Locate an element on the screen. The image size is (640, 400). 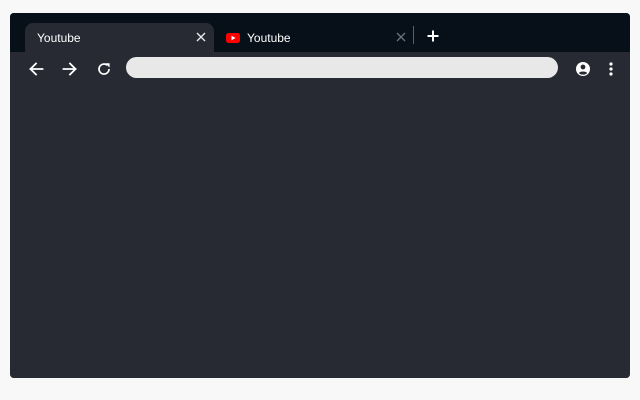
tab-active: Youtube is located at coordinates (119, 37).